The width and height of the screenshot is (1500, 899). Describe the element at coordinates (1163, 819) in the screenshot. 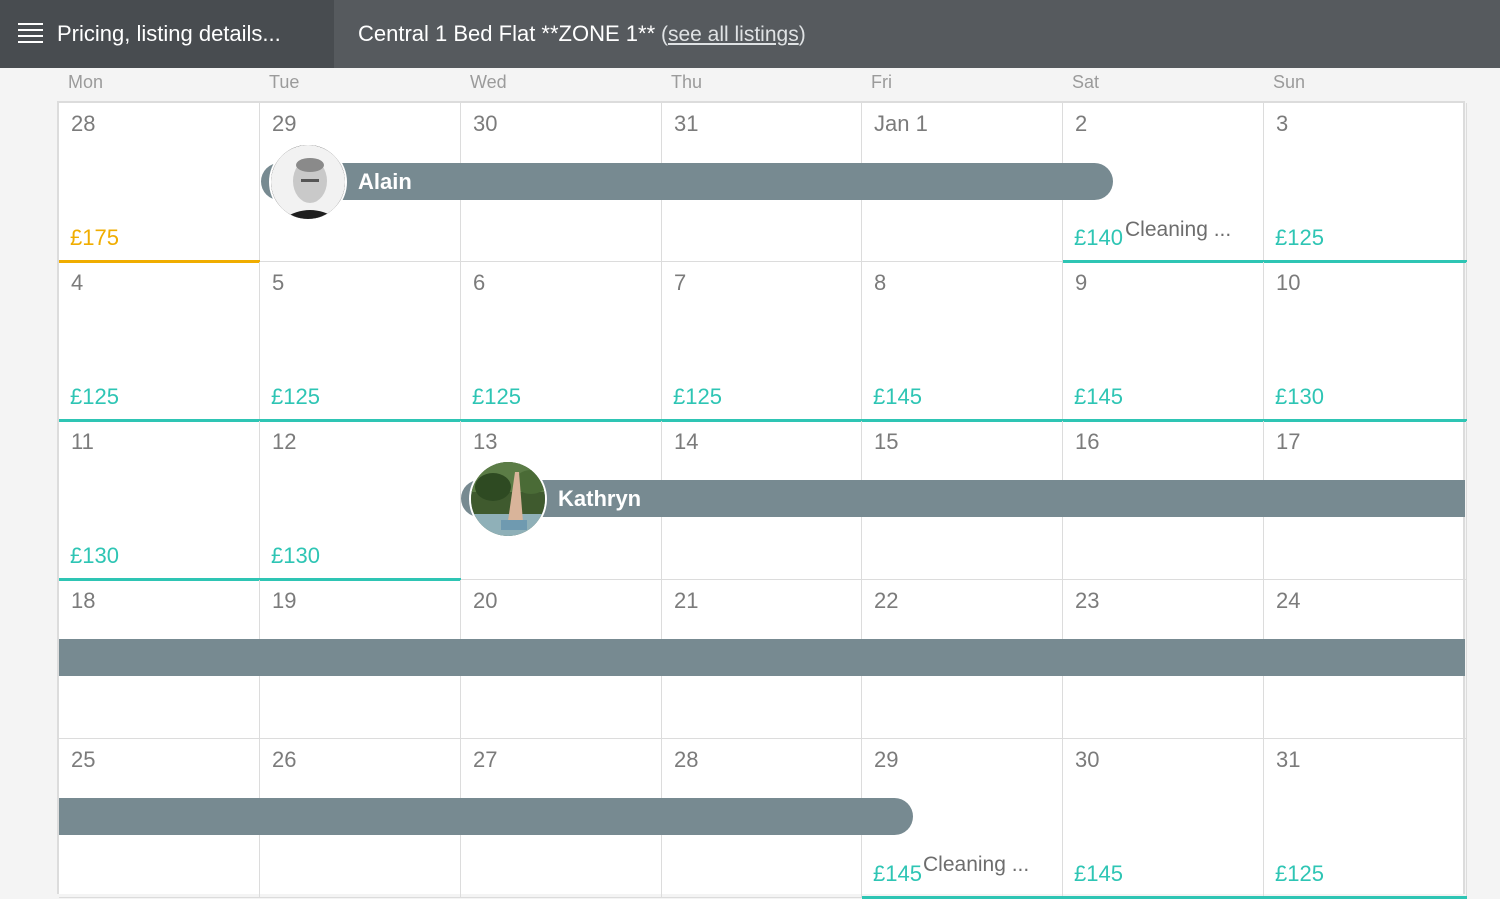

I see `calendar-day-cell: 30 £145` at that location.